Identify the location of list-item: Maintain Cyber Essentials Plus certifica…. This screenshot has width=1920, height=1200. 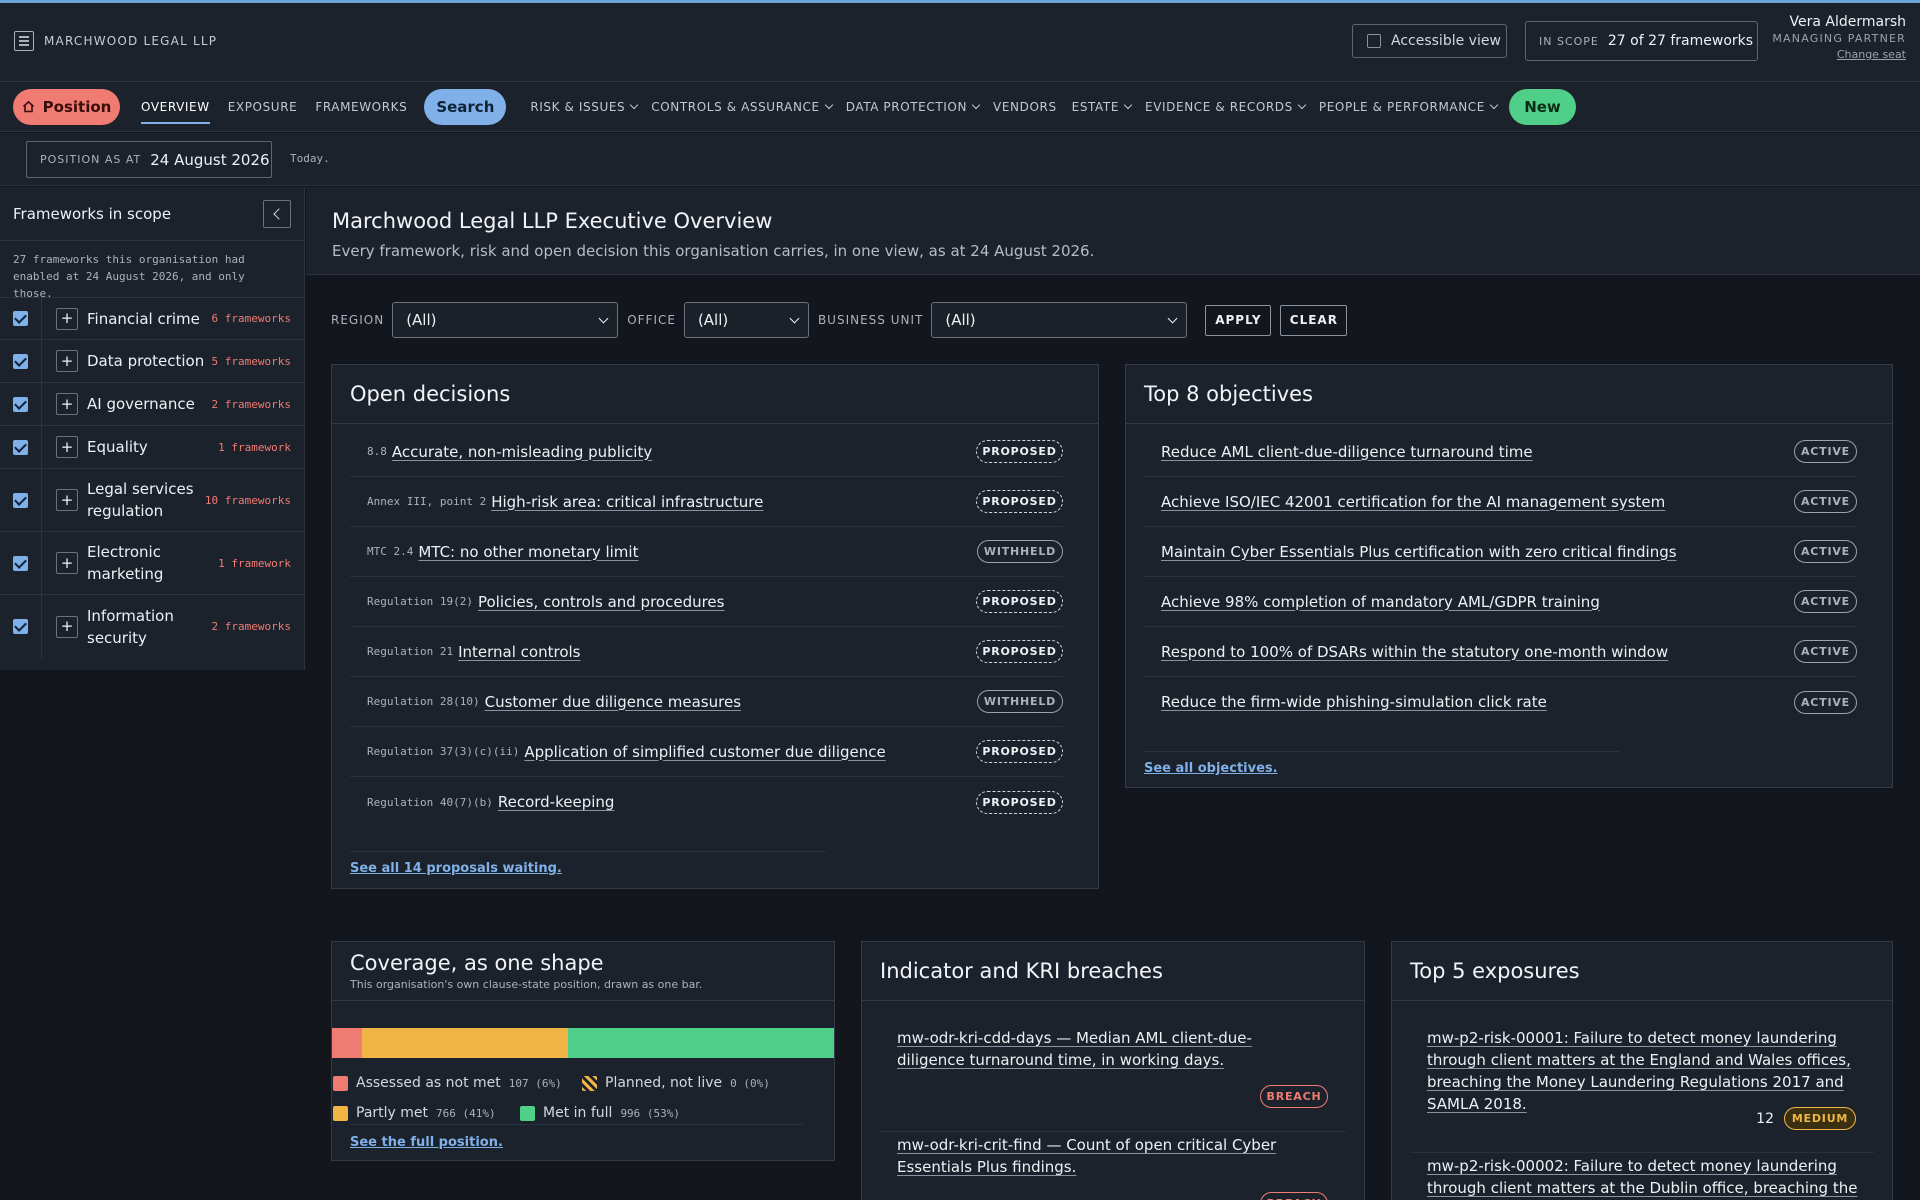
(1500, 552).